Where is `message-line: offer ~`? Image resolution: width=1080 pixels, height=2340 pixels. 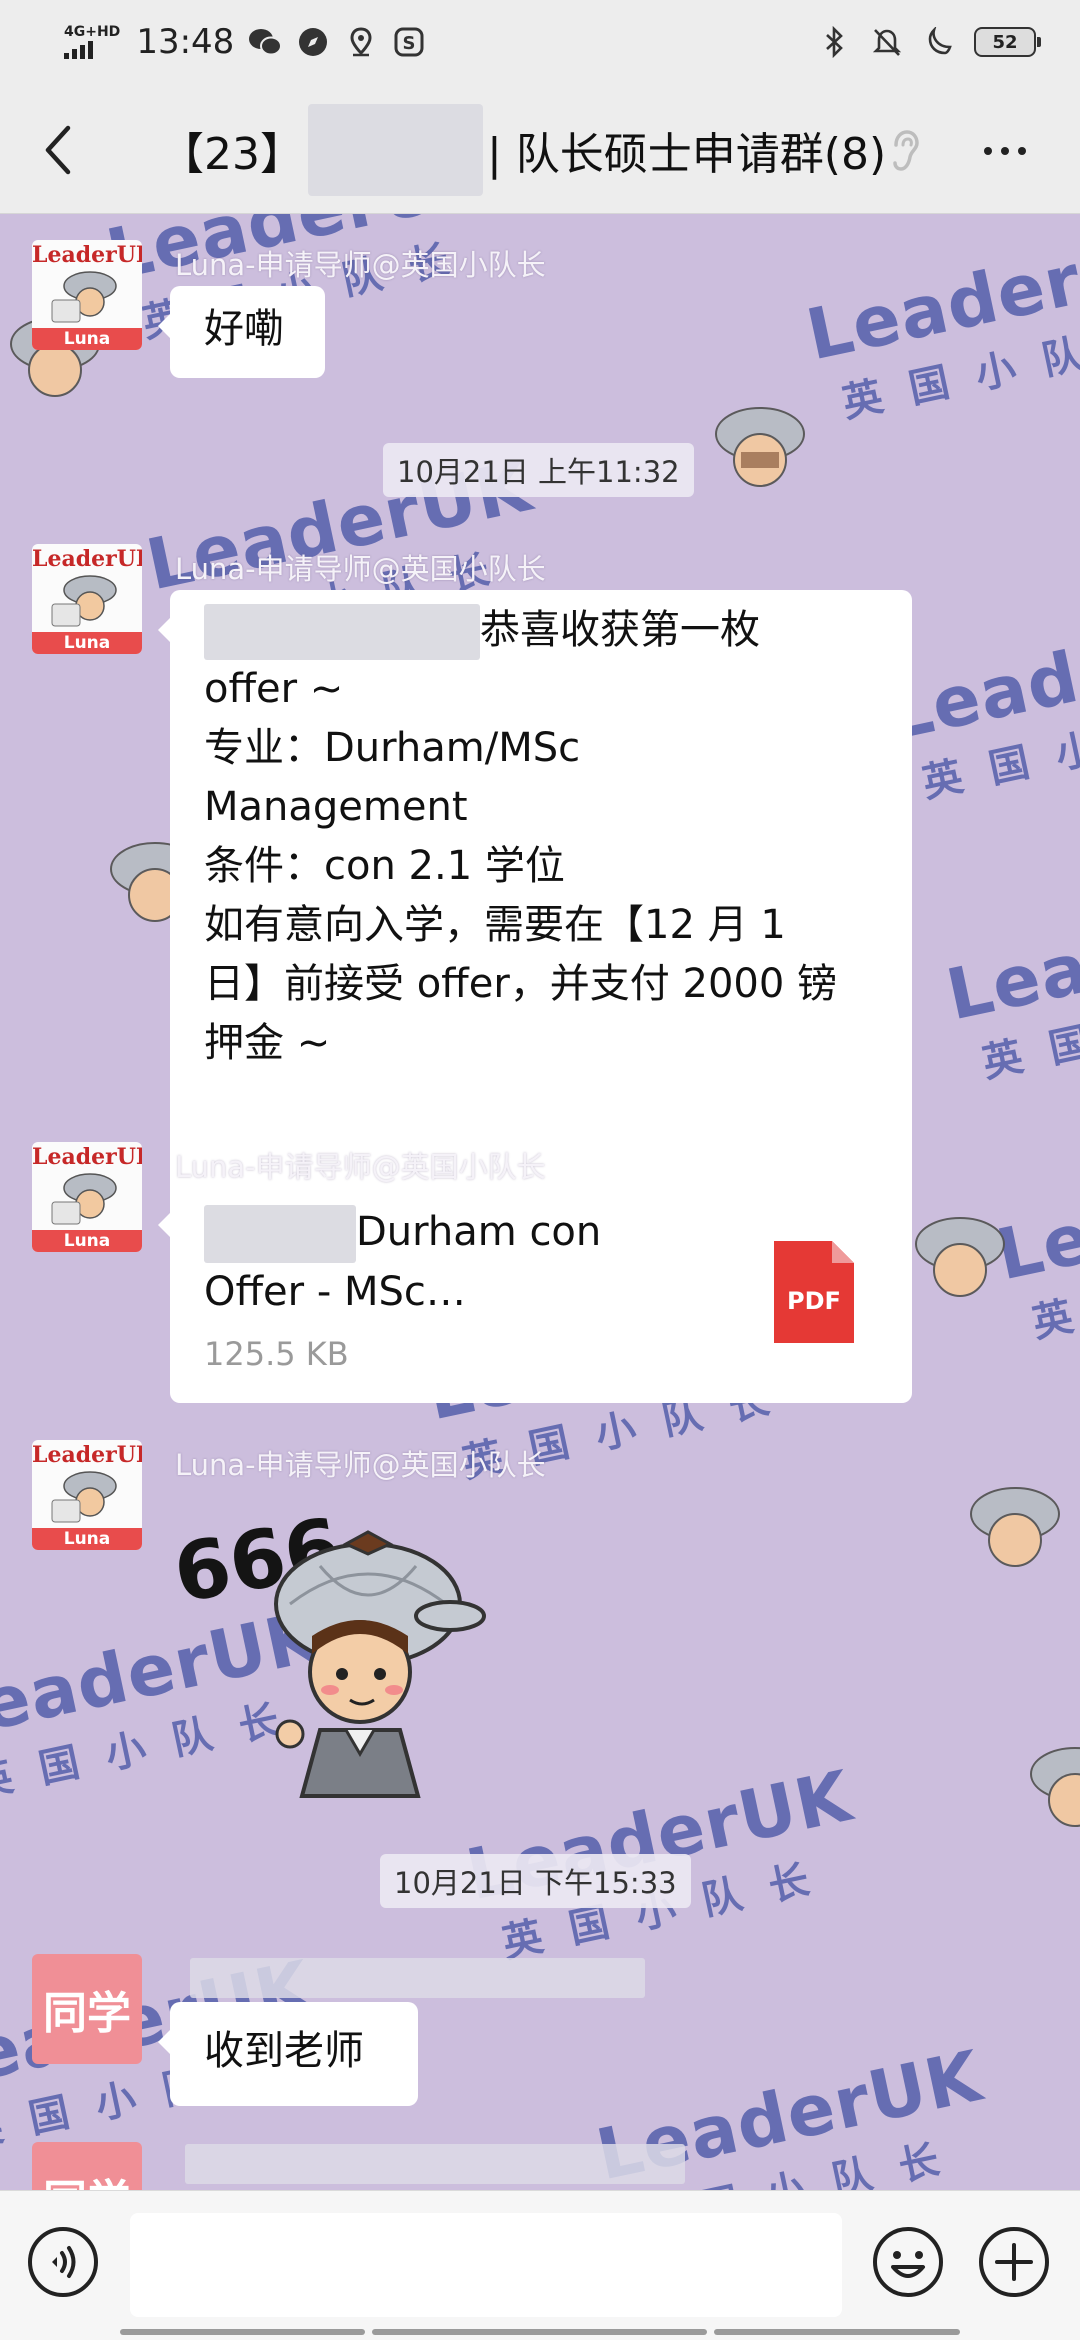
message-line: offer ~ is located at coordinates (274, 689).